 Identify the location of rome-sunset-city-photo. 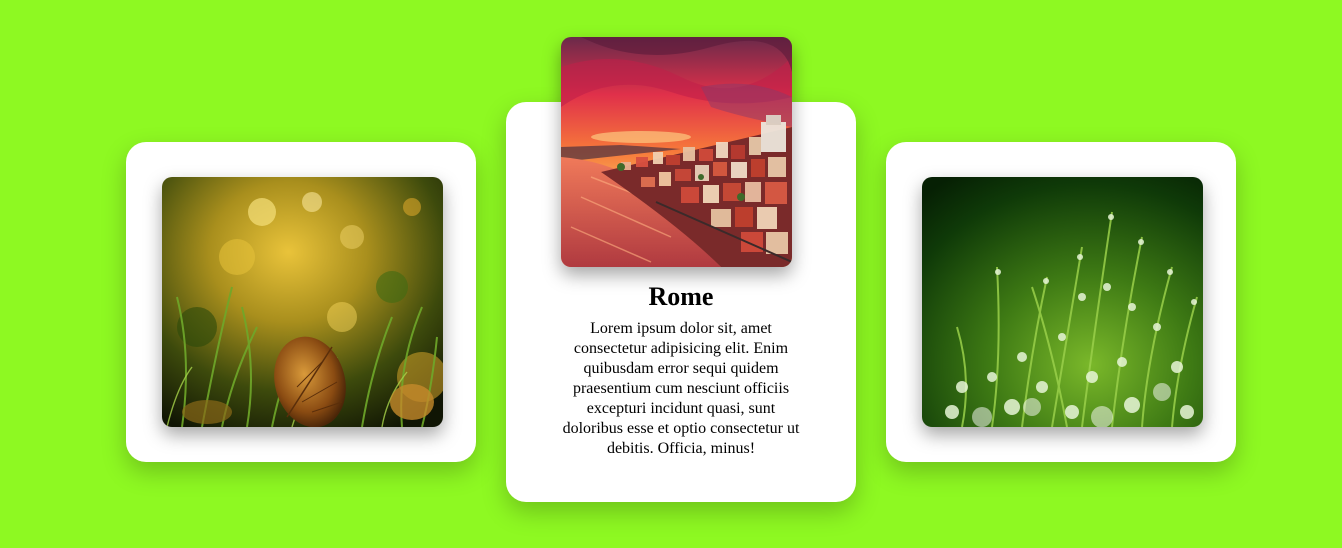
(676, 152).